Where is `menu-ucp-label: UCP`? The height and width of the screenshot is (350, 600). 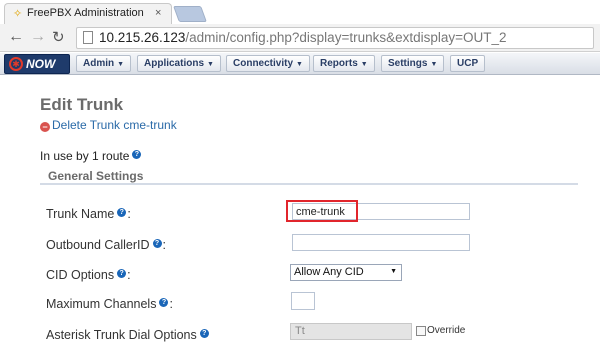
menu-ucp-label: UCP is located at coordinates (468, 63).